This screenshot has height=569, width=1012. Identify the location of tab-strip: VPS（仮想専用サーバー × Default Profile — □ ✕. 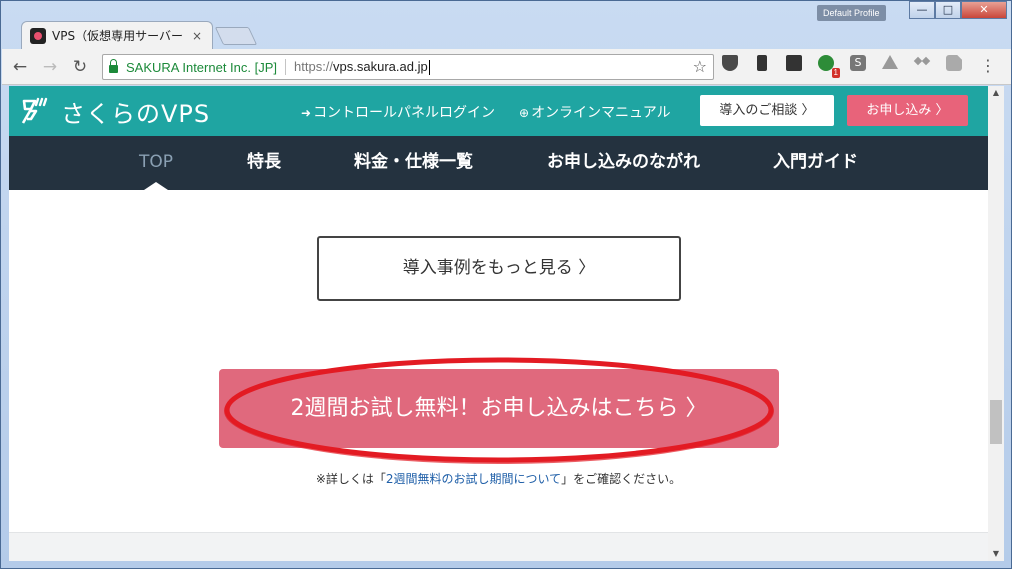
(506, 25).